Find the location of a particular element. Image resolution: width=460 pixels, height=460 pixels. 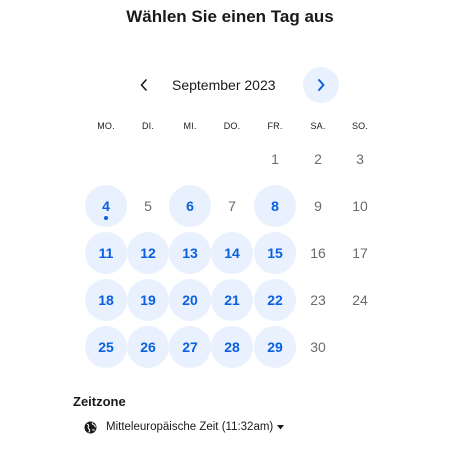

day-number: 30 is located at coordinates (318, 347).